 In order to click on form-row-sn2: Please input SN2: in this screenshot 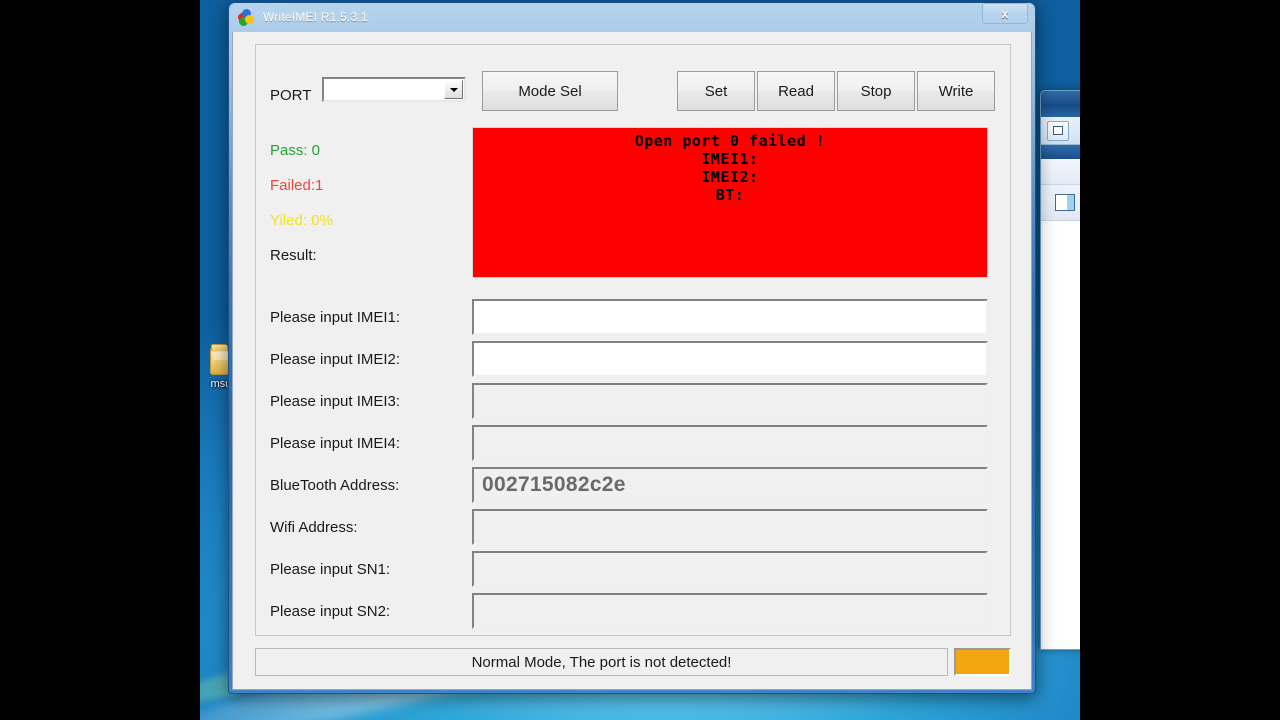, I will do `click(633, 614)`.